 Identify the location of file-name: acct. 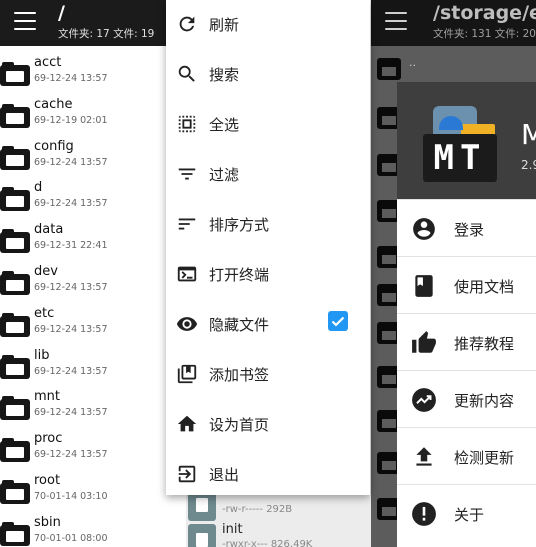
(48, 62).